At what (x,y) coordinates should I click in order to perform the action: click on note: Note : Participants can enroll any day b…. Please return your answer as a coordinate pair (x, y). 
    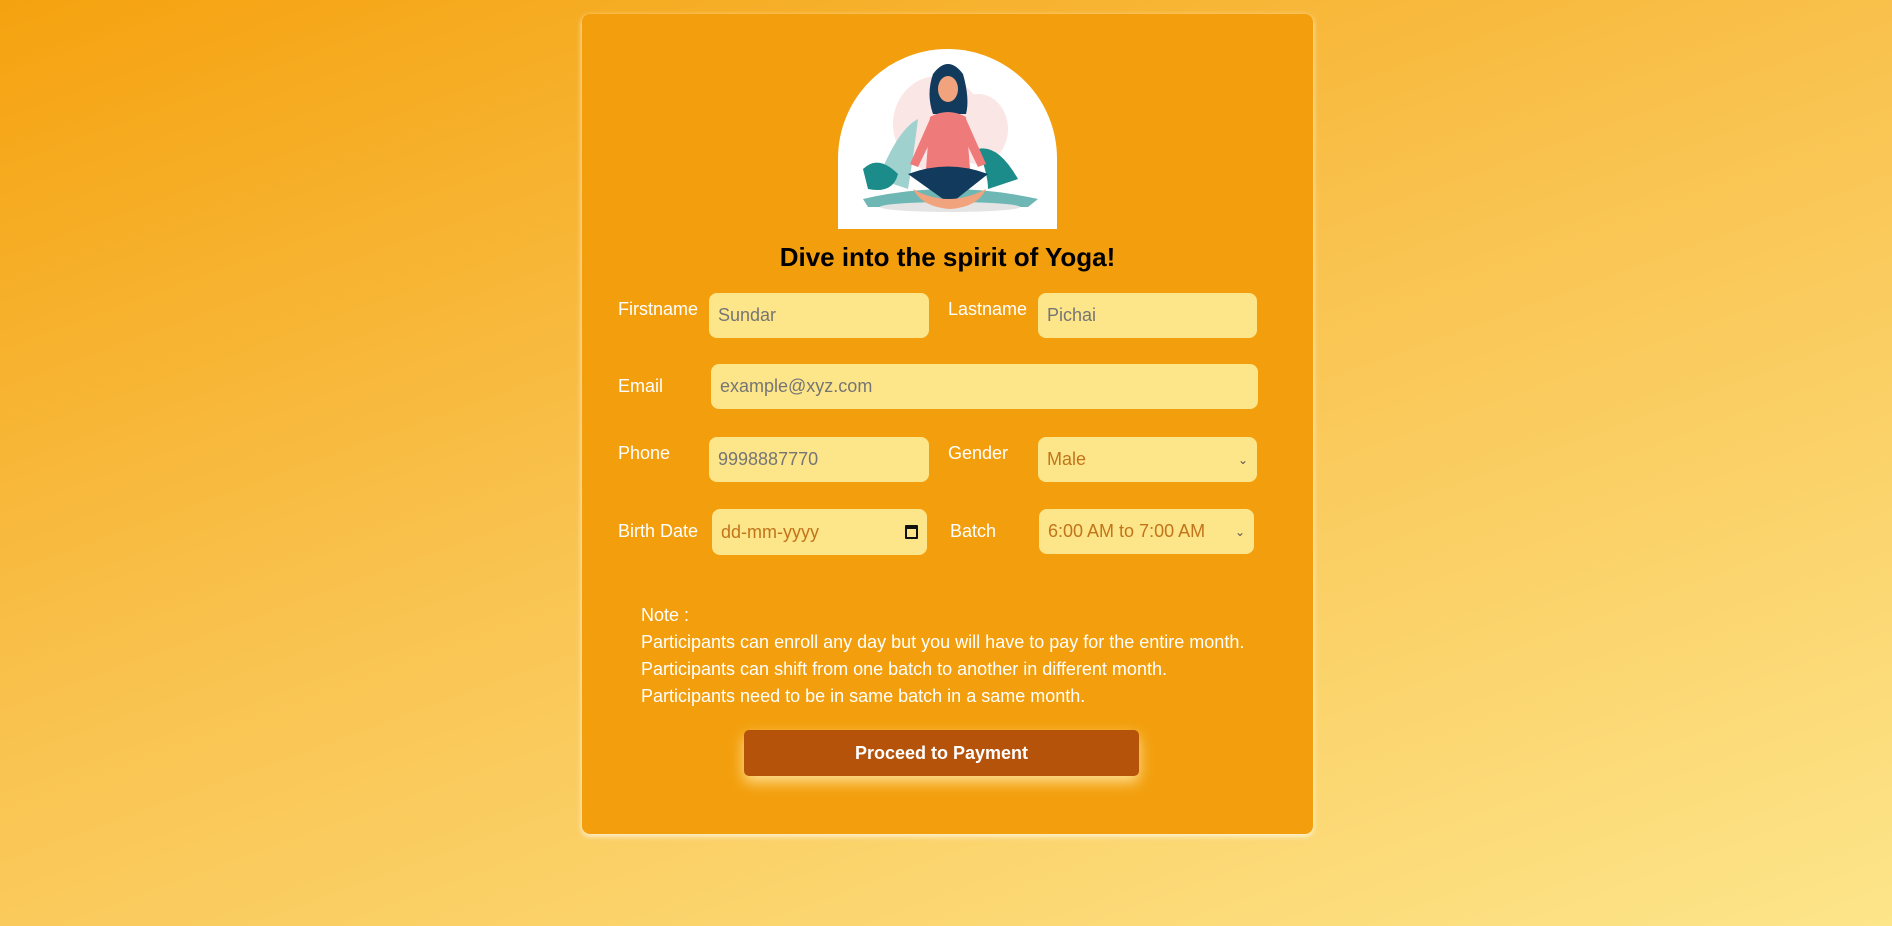
    Looking at the image, I should click on (942, 656).